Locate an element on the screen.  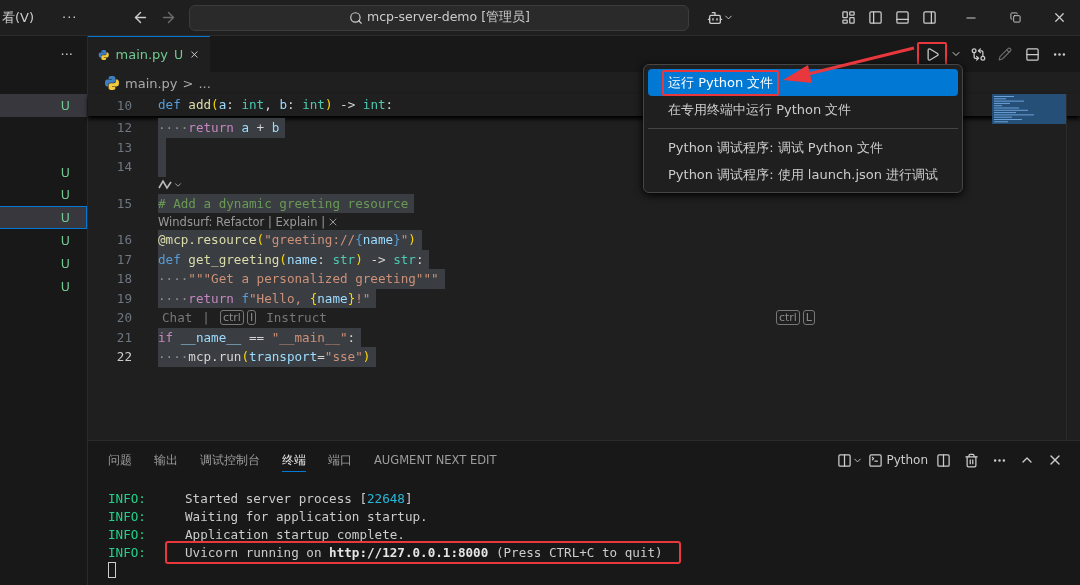
line-number: 21 is located at coordinates (123, 337).